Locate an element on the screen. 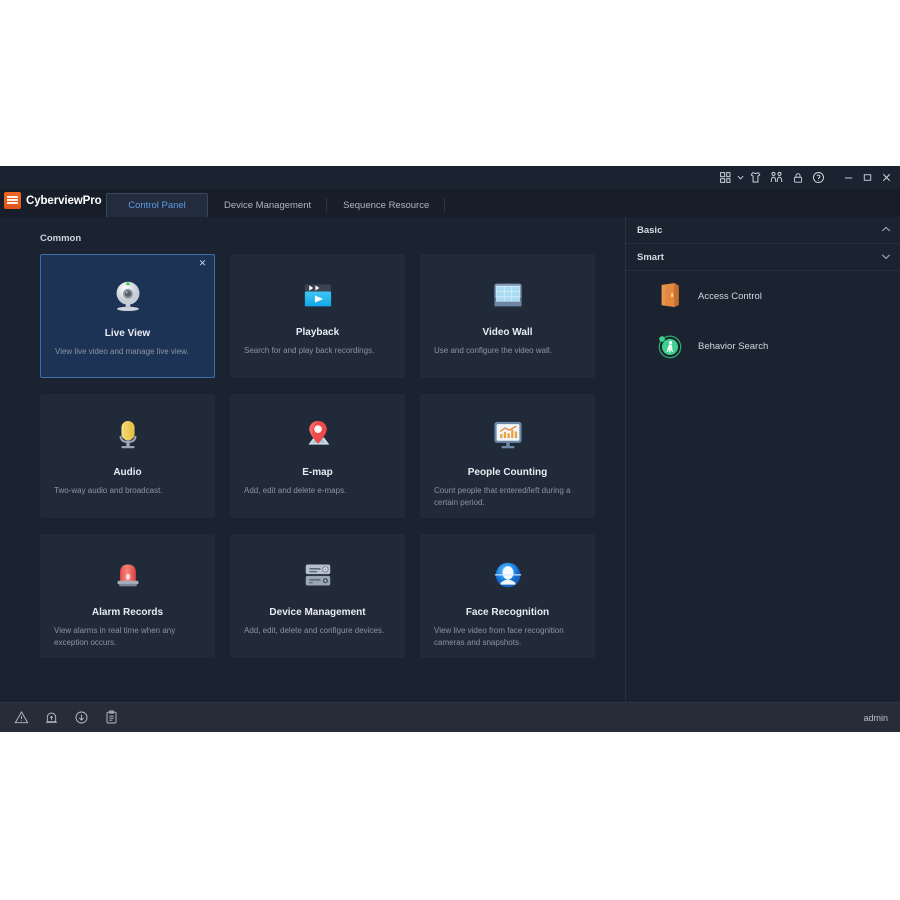 This screenshot has width=900, height=900. sidebar-group-label: Smart is located at coordinates (650, 257).